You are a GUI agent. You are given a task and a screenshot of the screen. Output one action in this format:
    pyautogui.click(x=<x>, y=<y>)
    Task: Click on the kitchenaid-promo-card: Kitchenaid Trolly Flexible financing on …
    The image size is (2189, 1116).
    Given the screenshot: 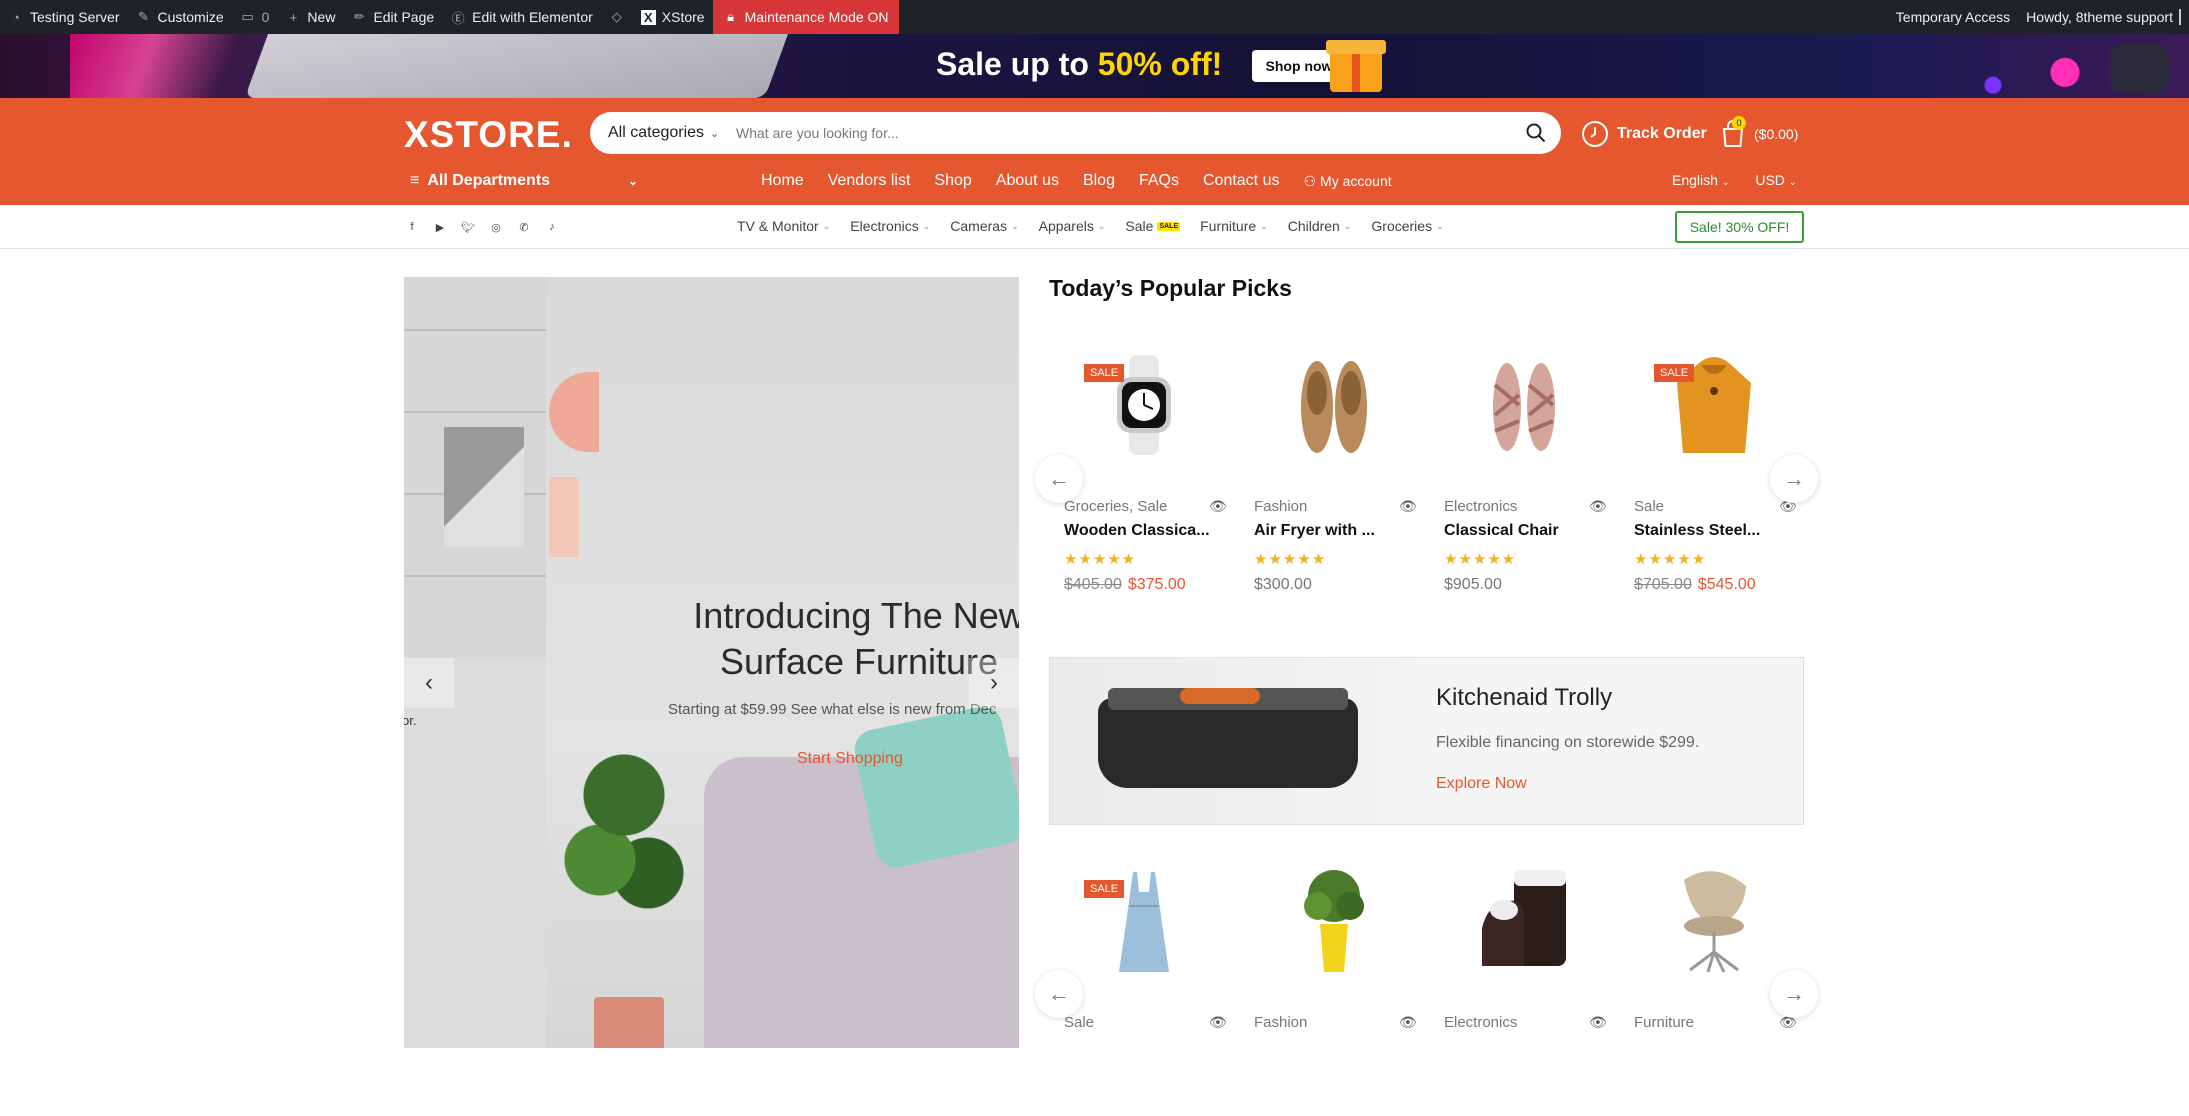 What is the action you would take?
    pyautogui.click(x=1426, y=741)
    